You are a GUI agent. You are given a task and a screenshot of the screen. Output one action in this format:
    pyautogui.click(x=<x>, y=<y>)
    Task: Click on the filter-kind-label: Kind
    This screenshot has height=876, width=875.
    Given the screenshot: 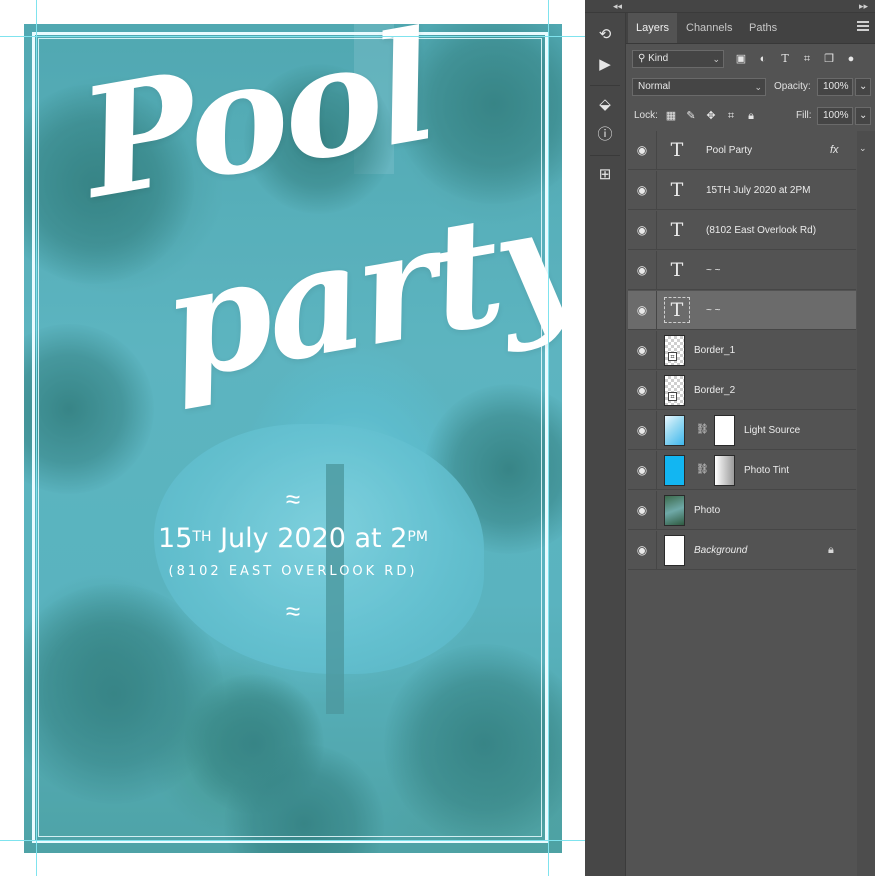 What is the action you would take?
    pyautogui.click(x=658, y=58)
    